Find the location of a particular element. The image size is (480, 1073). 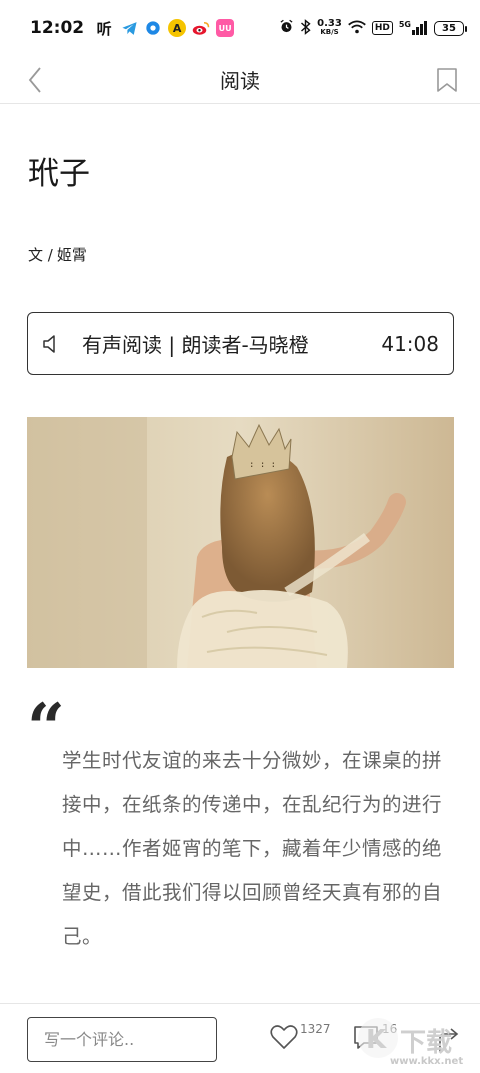

audio-reading-button: 有声阅读 | 朗读者-马晓橙 41:08 is located at coordinates (240, 343).